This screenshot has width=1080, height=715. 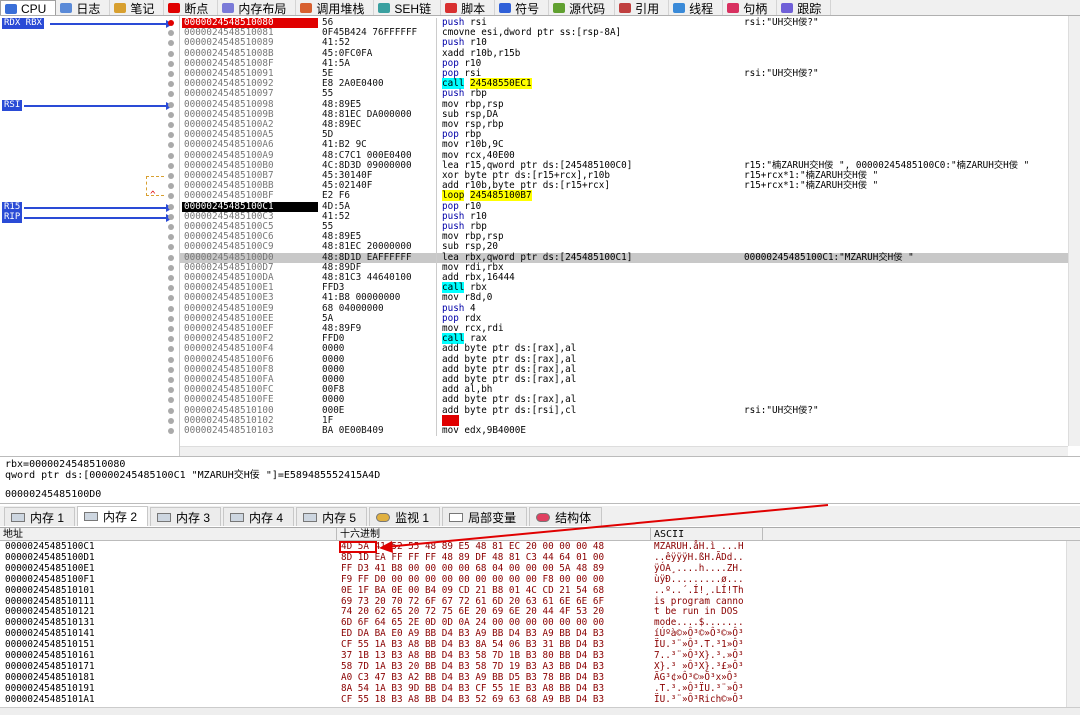 What do you see at coordinates (494, 534) in the screenshot?
I see `dump-header-hex: 十六进制` at bounding box center [494, 534].